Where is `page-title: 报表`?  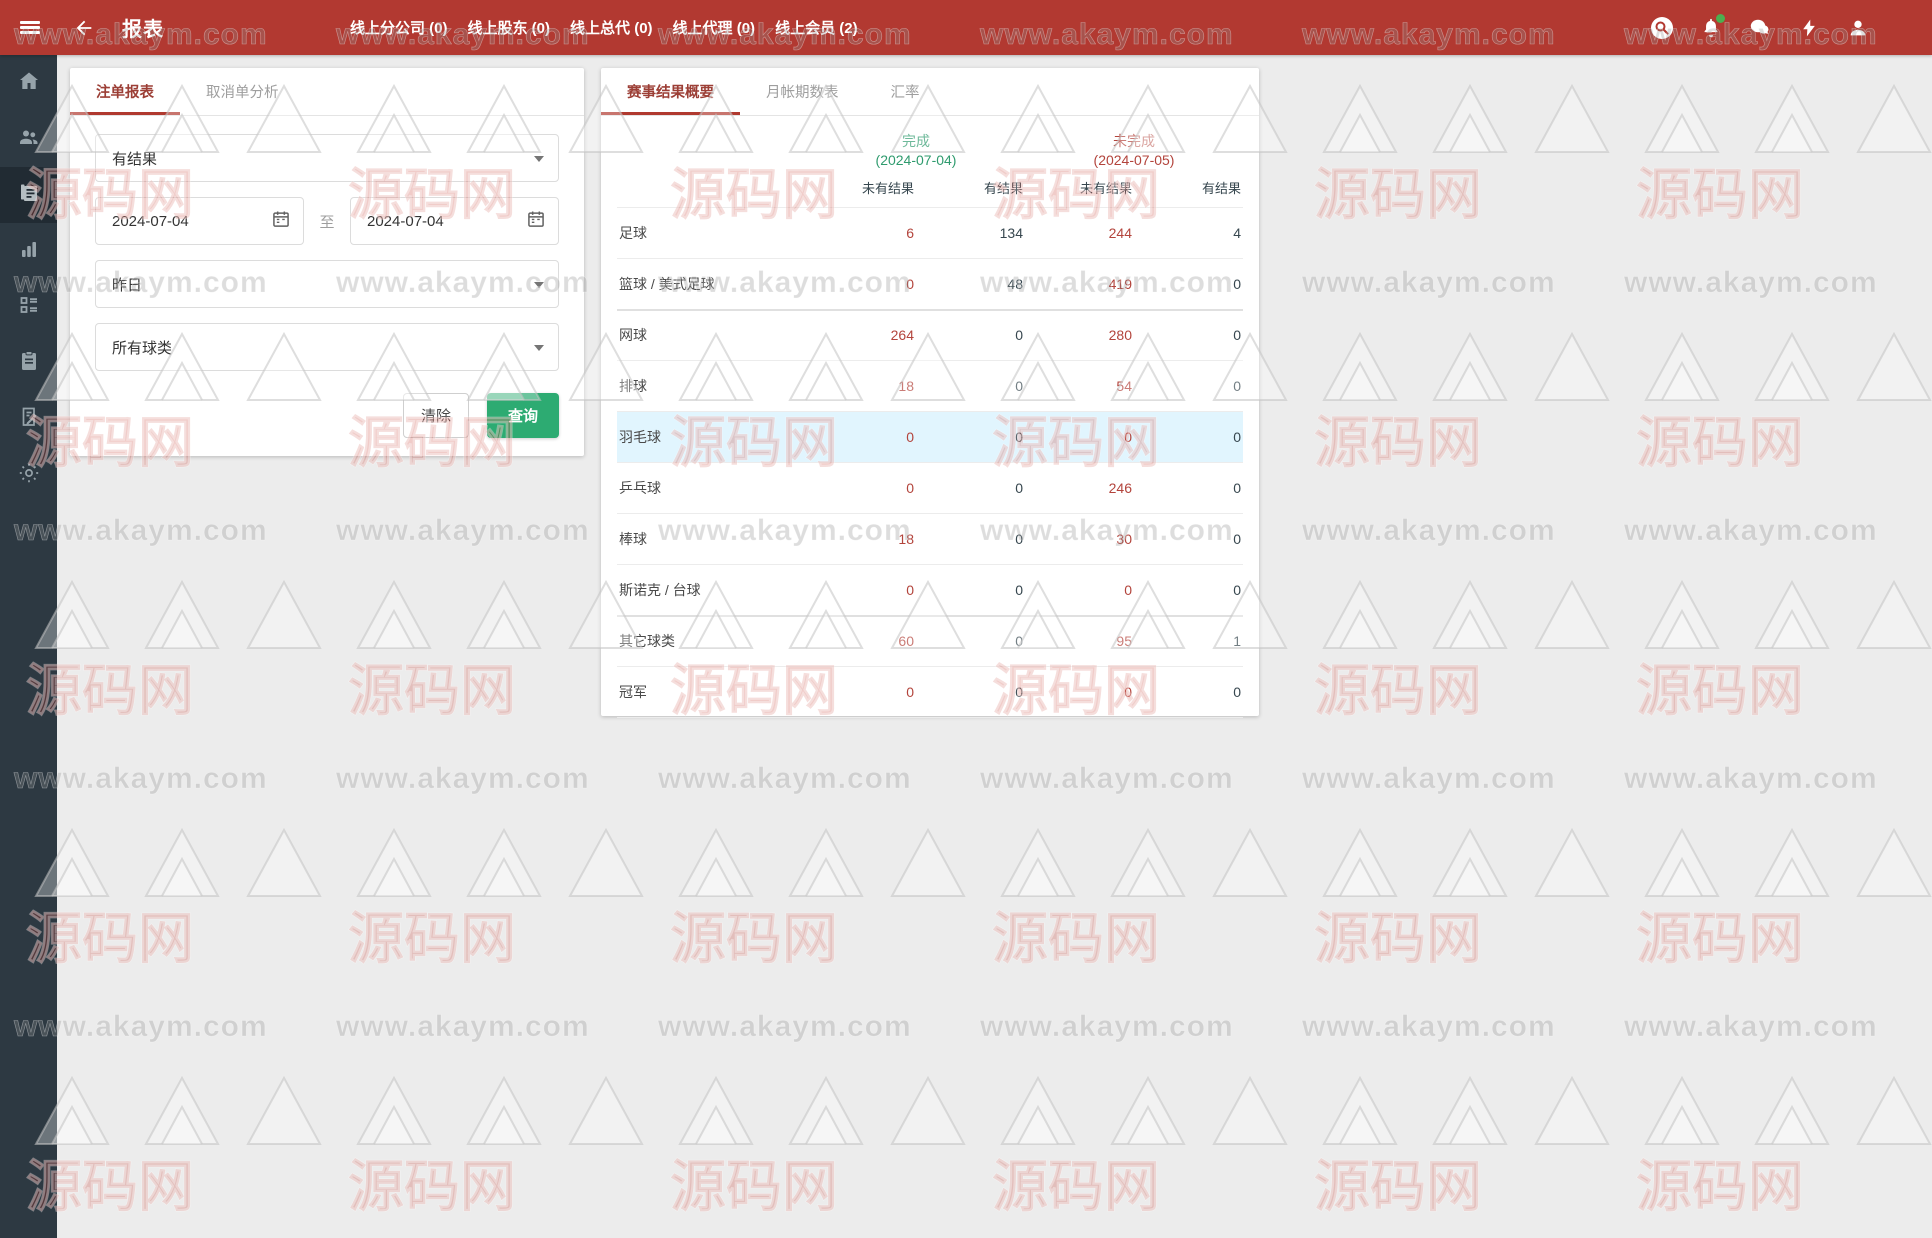 page-title: 报表 is located at coordinates (143, 30).